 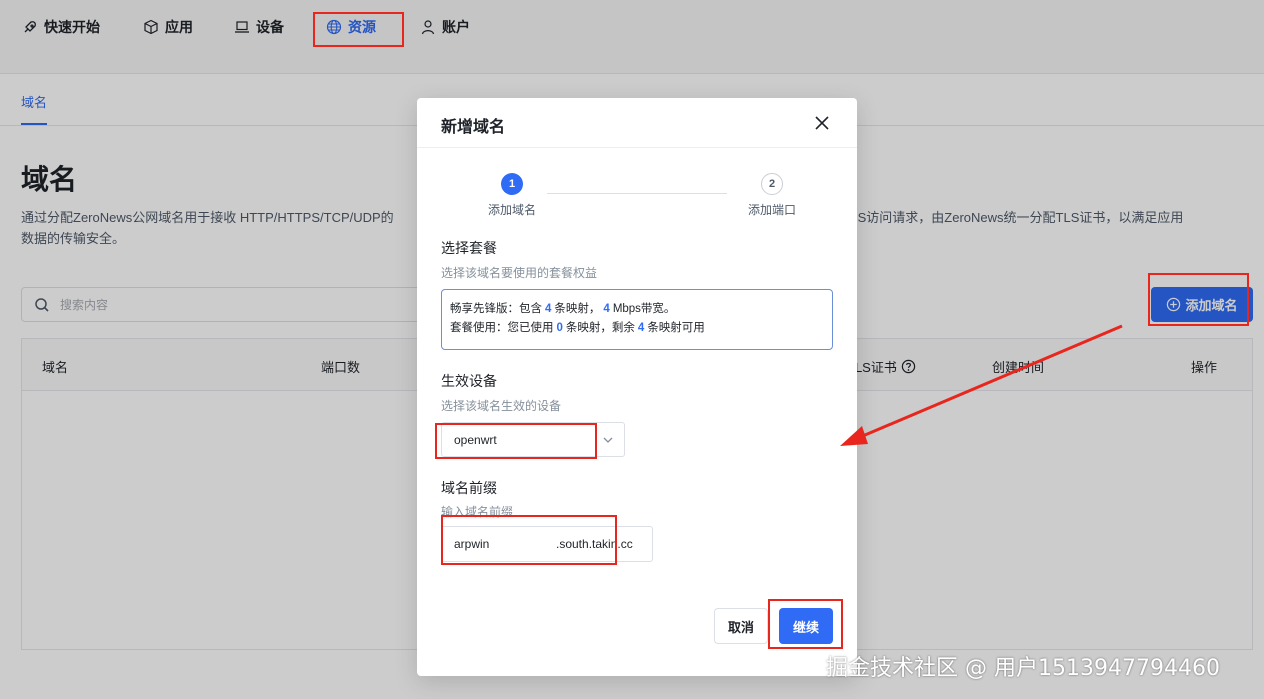 What do you see at coordinates (608, 440) in the screenshot?
I see `chevron-down-icon` at bounding box center [608, 440].